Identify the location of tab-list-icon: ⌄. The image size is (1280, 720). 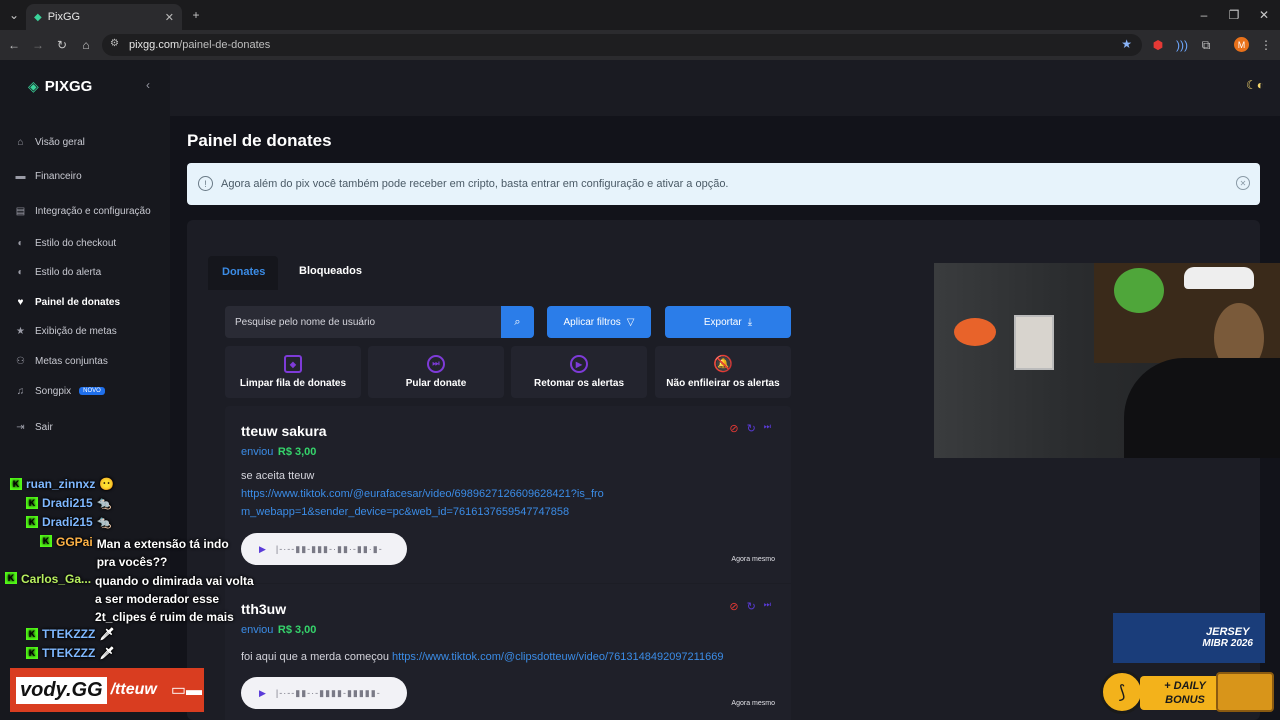
(14, 15).